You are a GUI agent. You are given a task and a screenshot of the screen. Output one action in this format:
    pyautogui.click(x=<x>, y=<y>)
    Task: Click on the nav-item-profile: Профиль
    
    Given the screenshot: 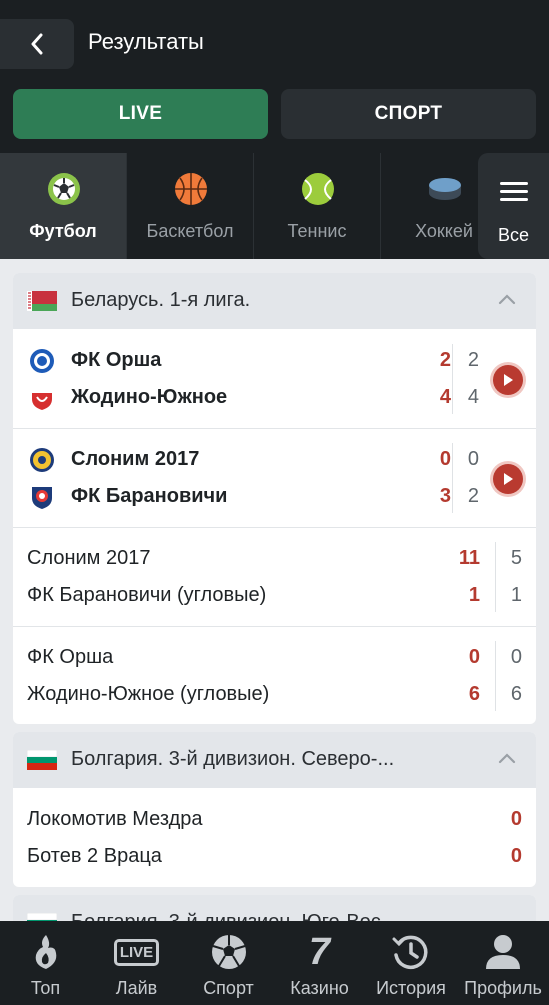 What is the action you would take?
    pyautogui.click(x=503, y=963)
    